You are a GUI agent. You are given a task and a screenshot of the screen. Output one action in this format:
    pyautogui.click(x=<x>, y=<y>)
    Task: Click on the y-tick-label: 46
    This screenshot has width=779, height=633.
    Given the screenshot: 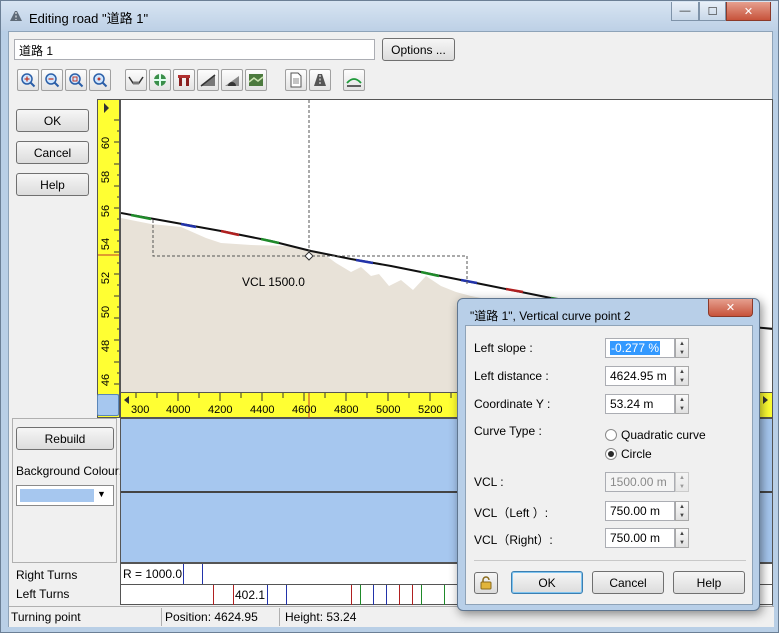 What is the action you would take?
    pyautogui.click(x=106, y=380)
    